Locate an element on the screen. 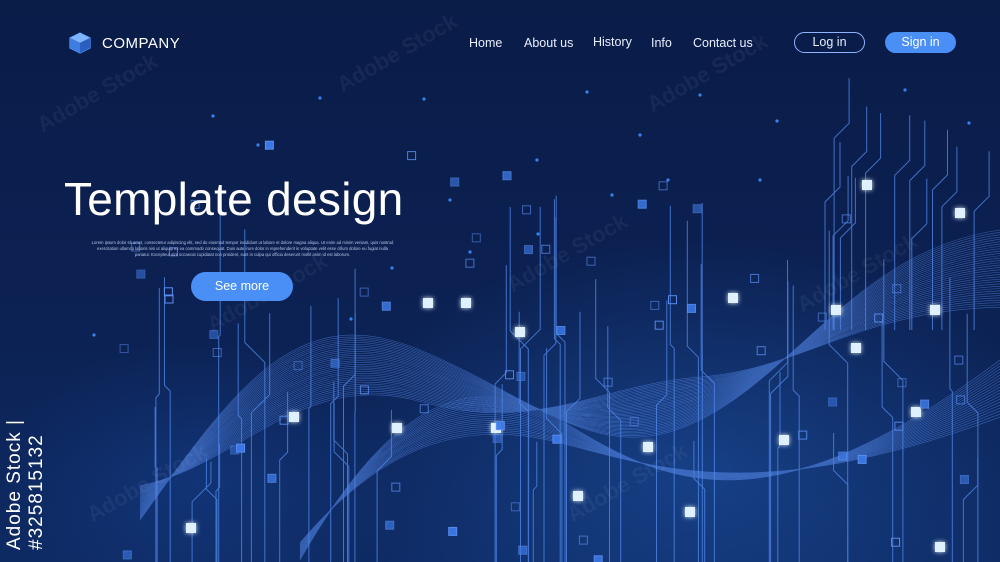  login-button: Log in is located at coordinates (829, 42).